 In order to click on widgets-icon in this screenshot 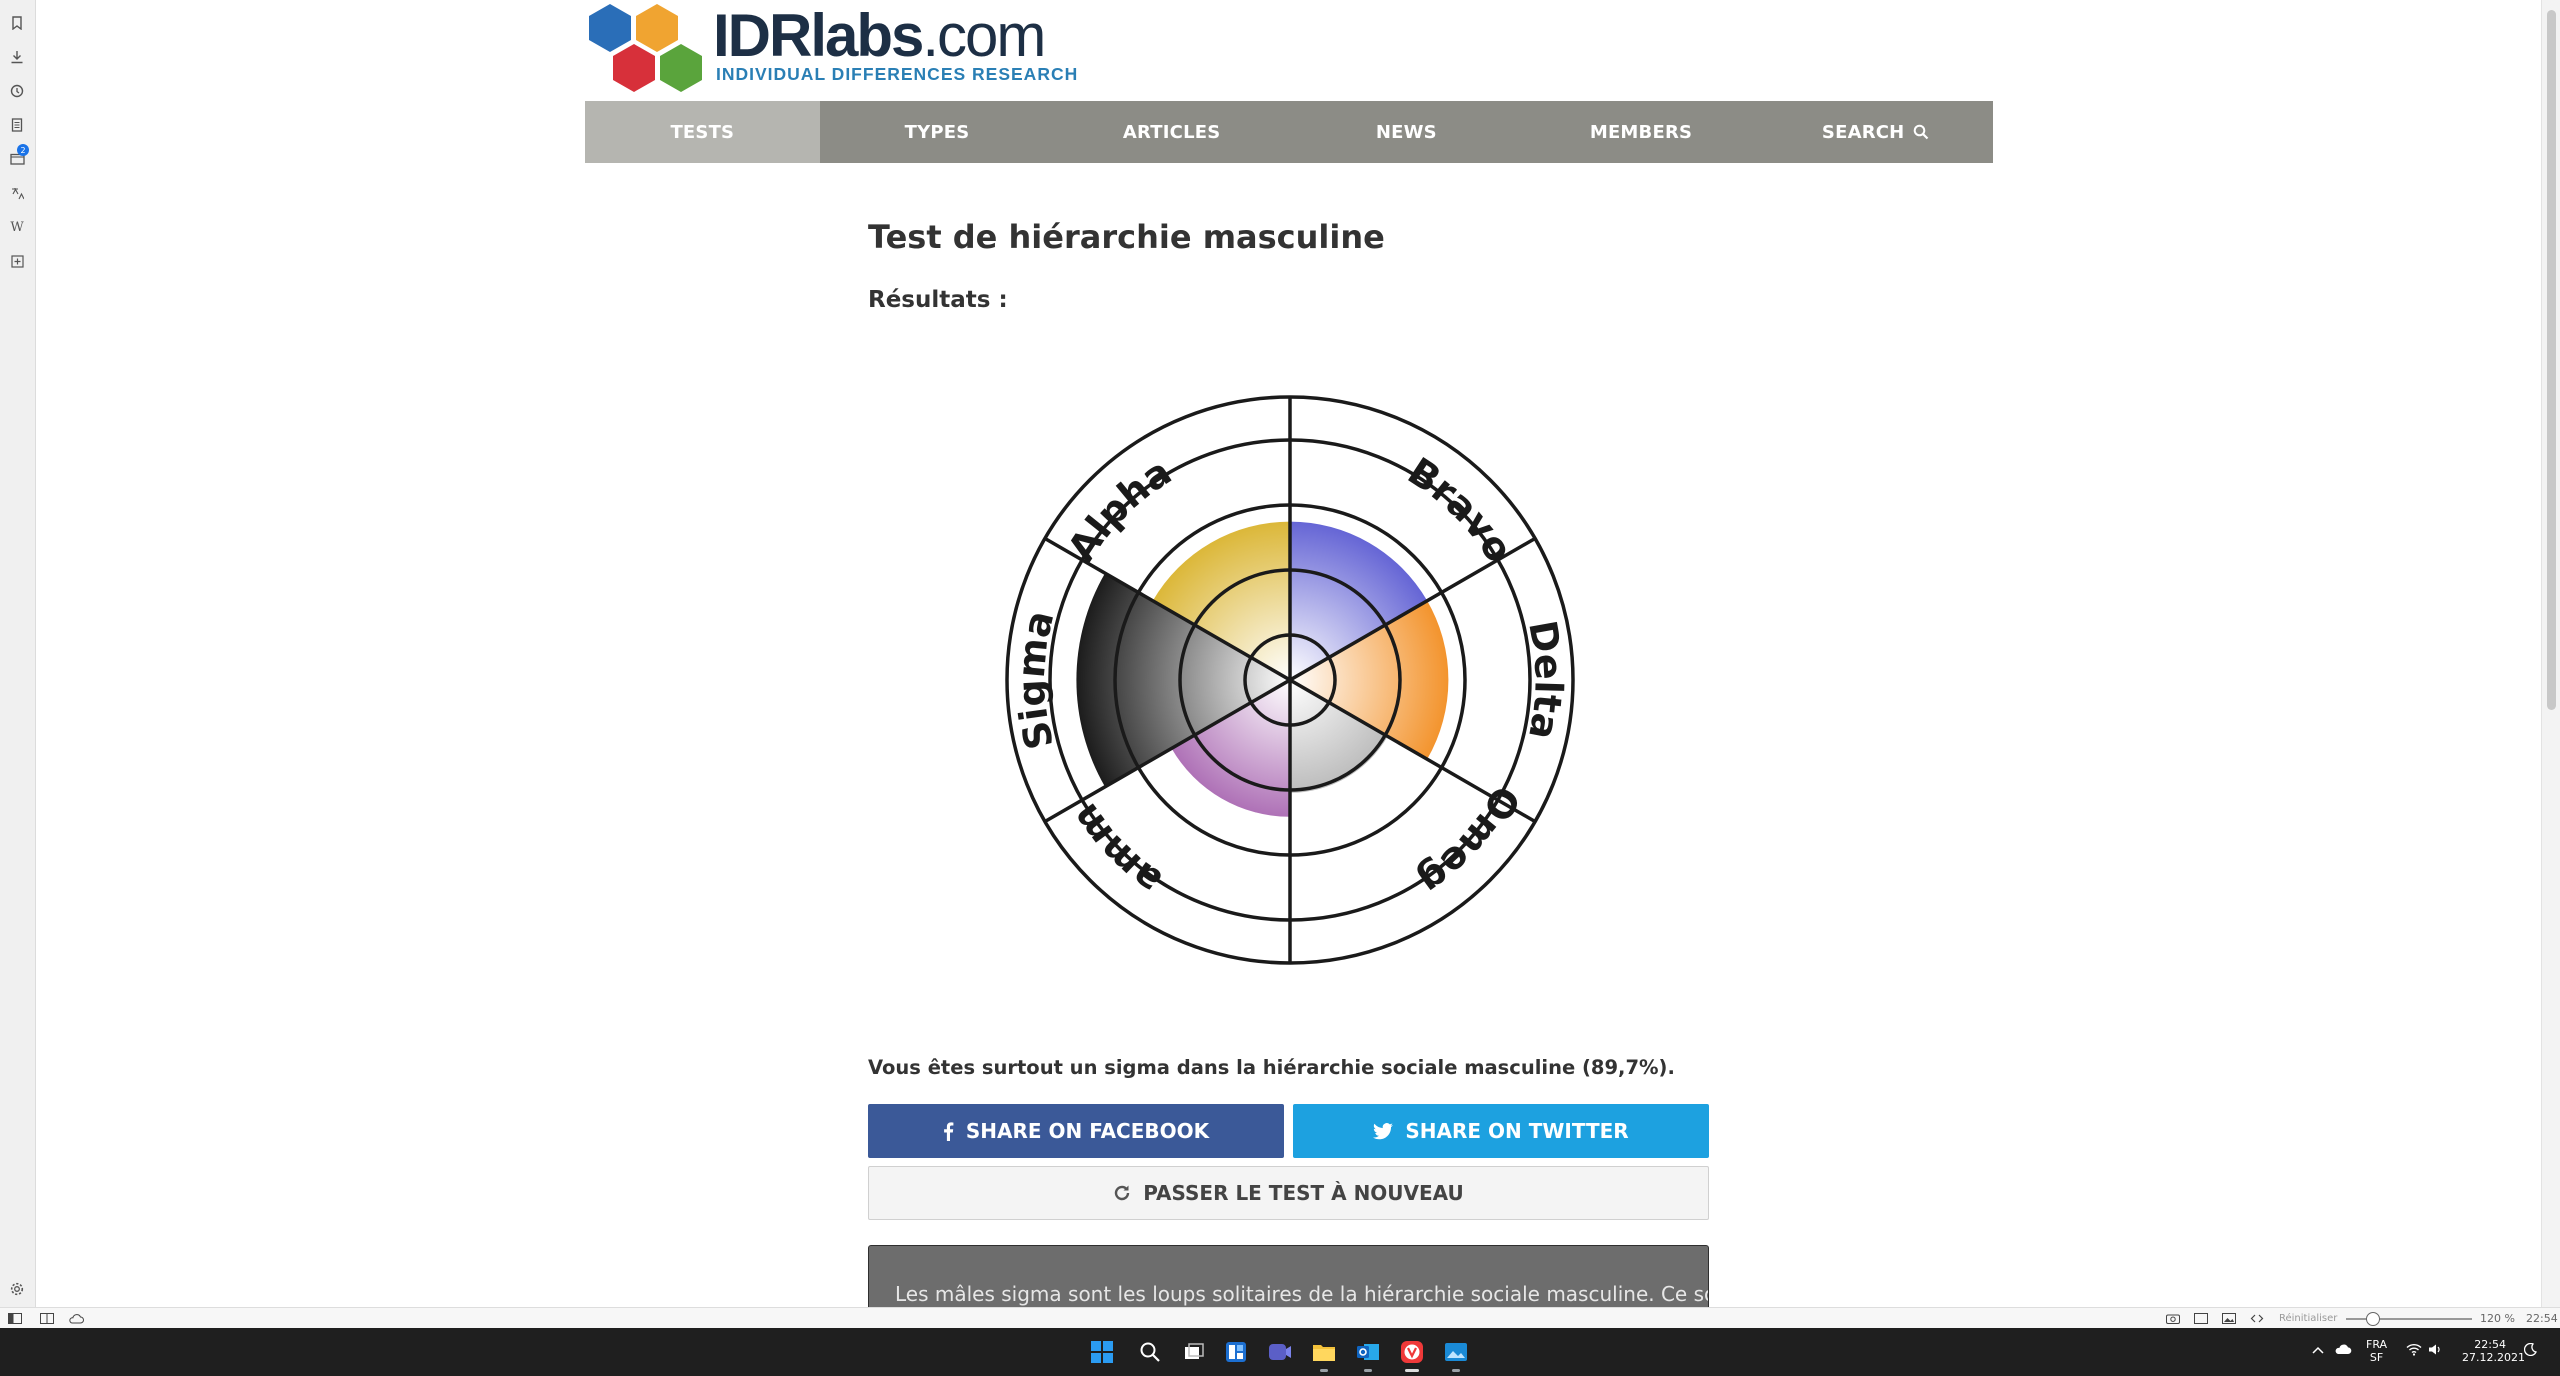, I will do `click(1236, 1352)`.